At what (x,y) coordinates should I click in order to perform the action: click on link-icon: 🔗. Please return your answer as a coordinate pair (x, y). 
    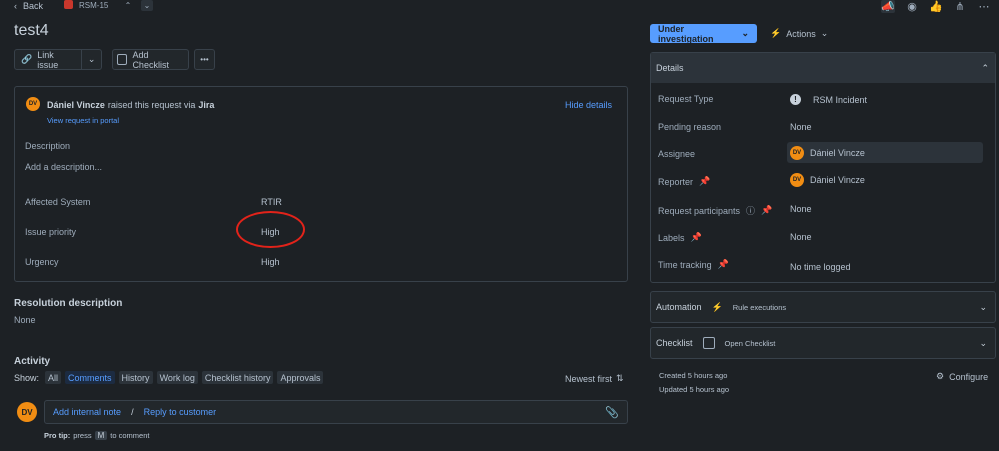
    Looking at the image, I should click on (27, 59).